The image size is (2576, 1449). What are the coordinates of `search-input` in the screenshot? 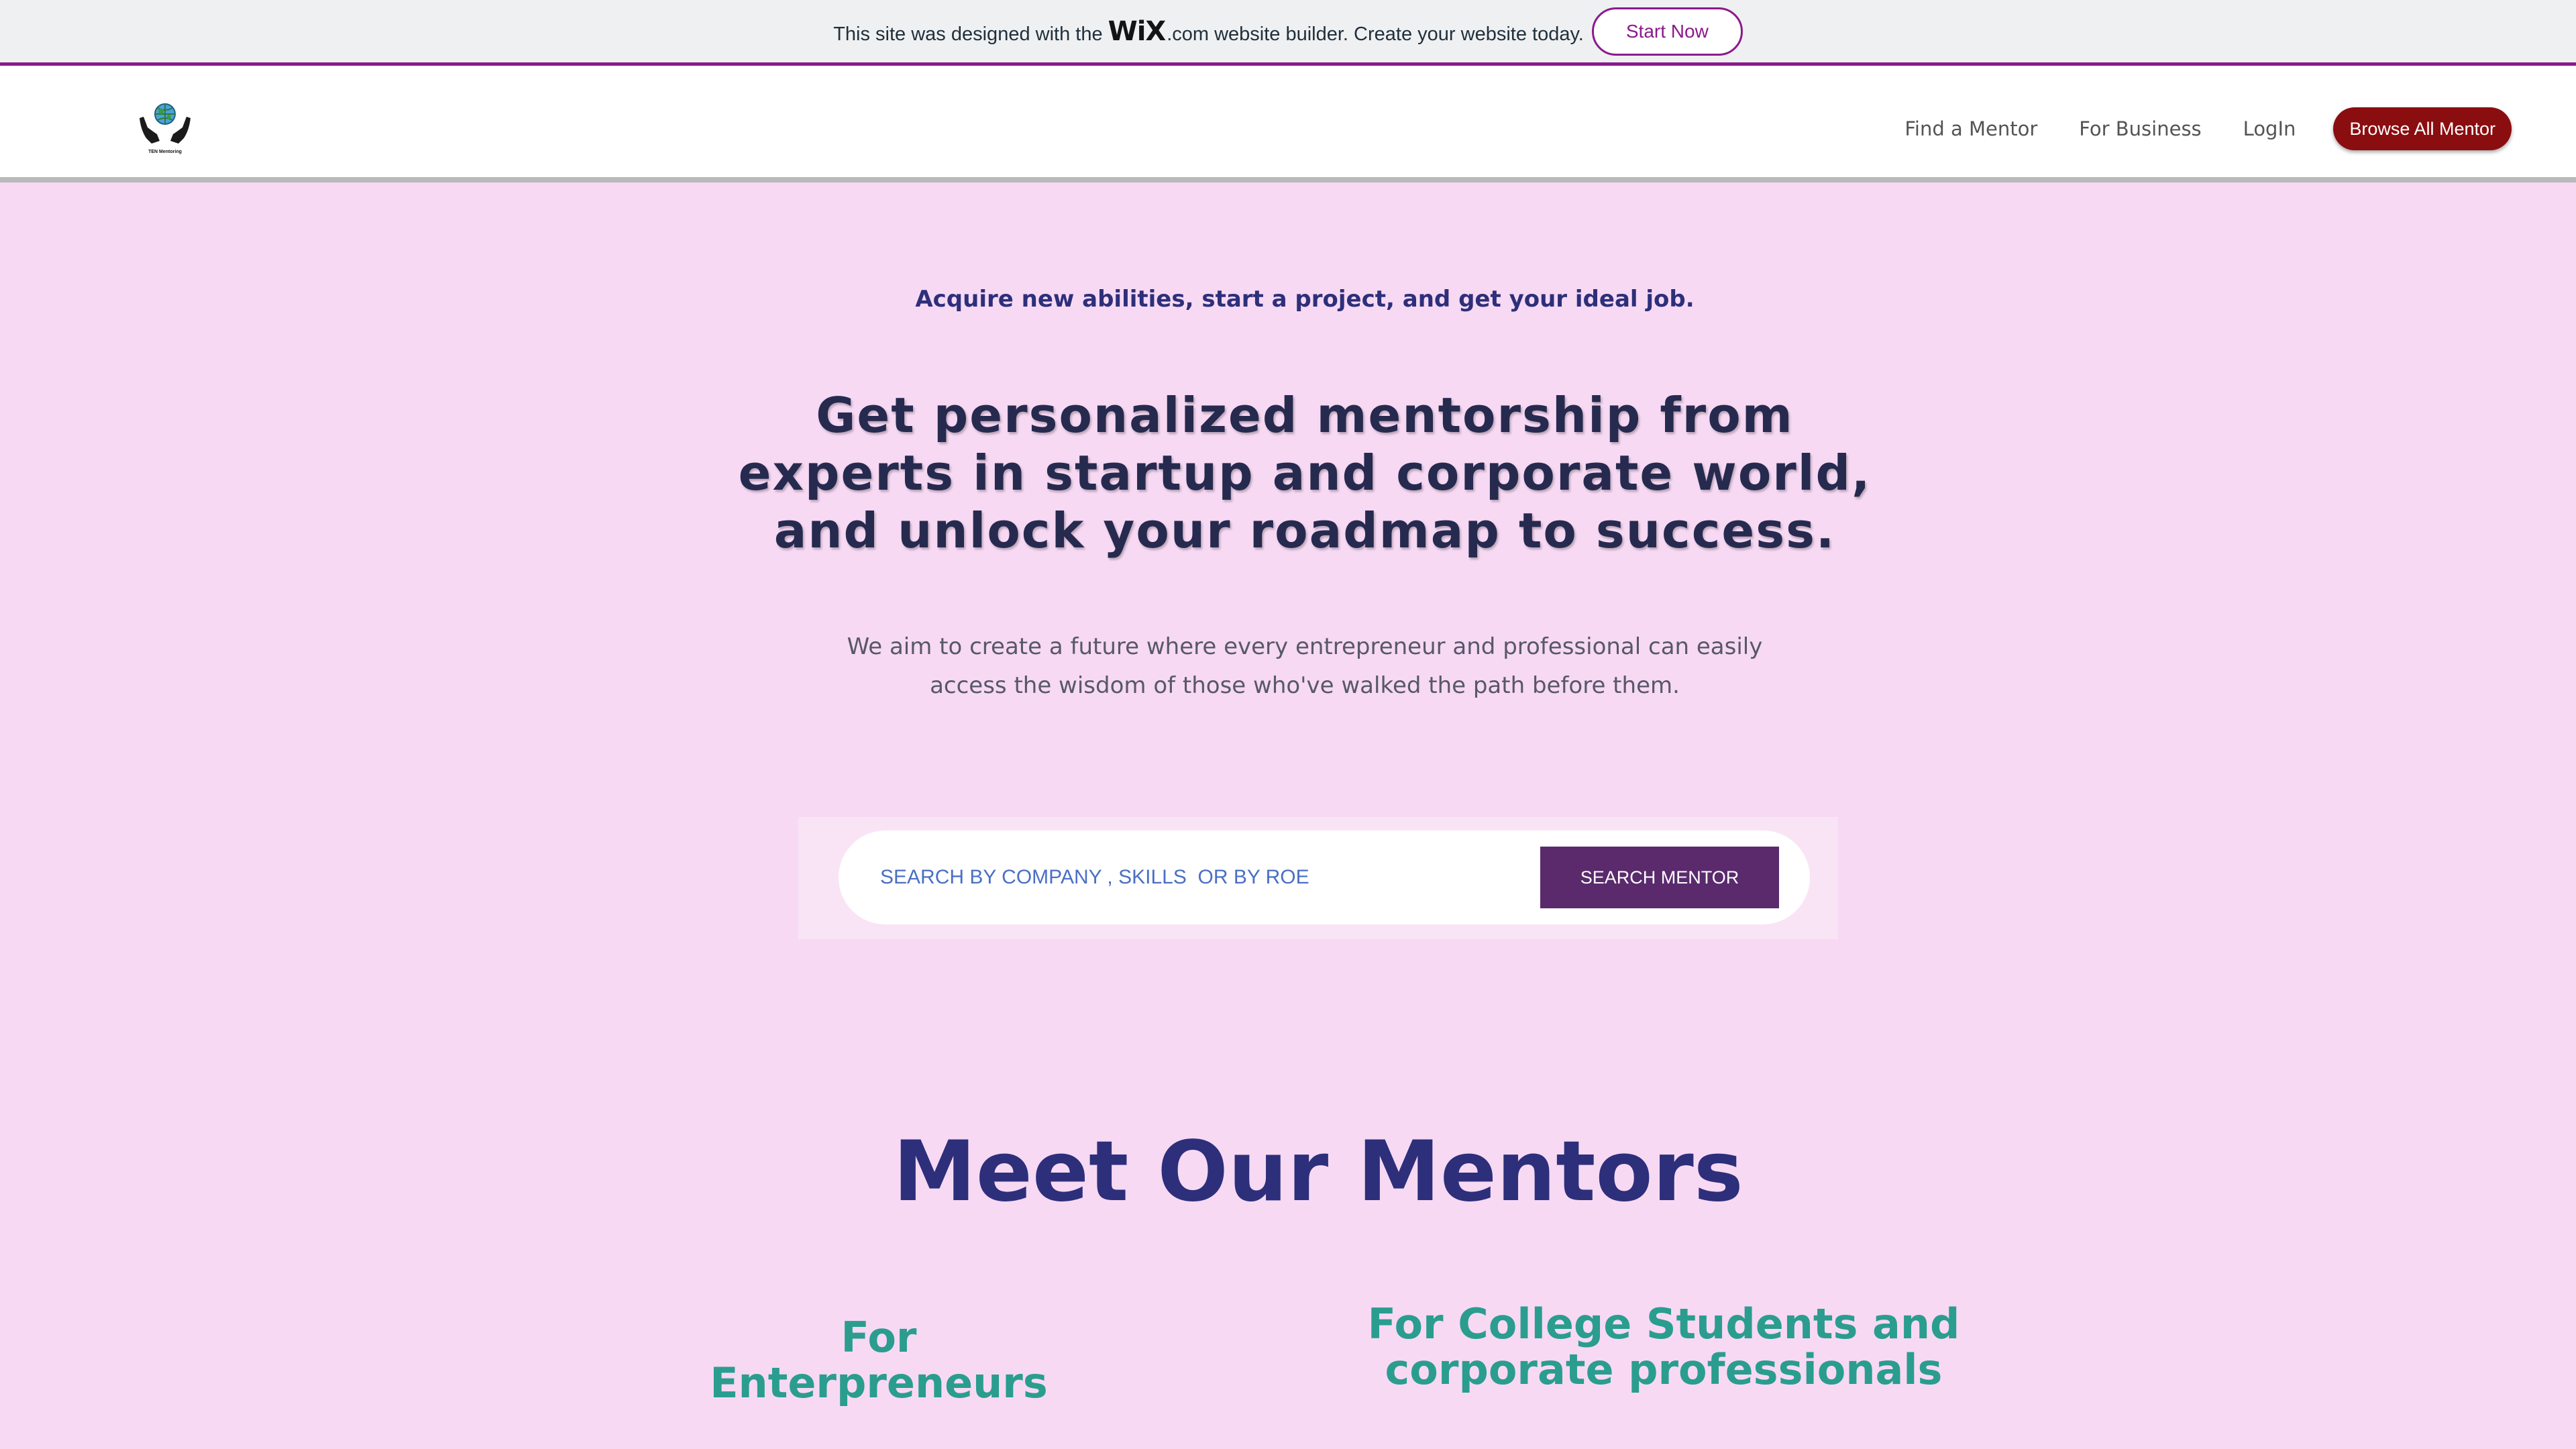 It's located at (1195, 877).